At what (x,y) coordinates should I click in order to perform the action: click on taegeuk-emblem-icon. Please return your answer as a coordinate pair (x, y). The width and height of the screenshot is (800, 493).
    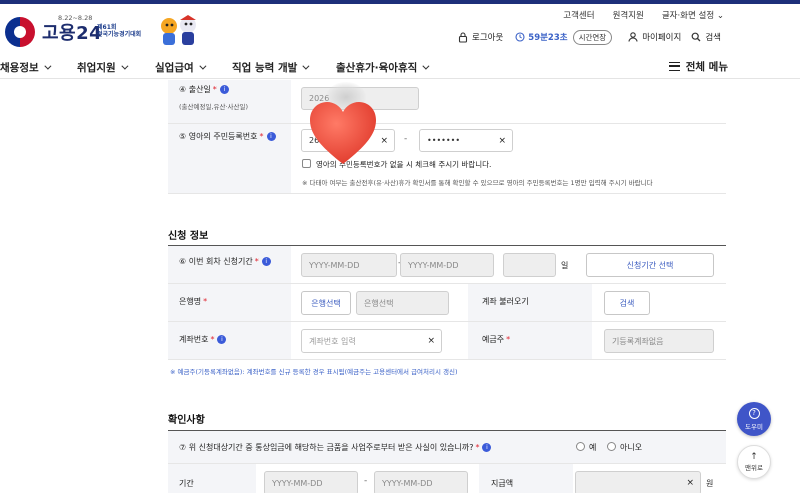
    Looking at the image, I should click on (20, 32).